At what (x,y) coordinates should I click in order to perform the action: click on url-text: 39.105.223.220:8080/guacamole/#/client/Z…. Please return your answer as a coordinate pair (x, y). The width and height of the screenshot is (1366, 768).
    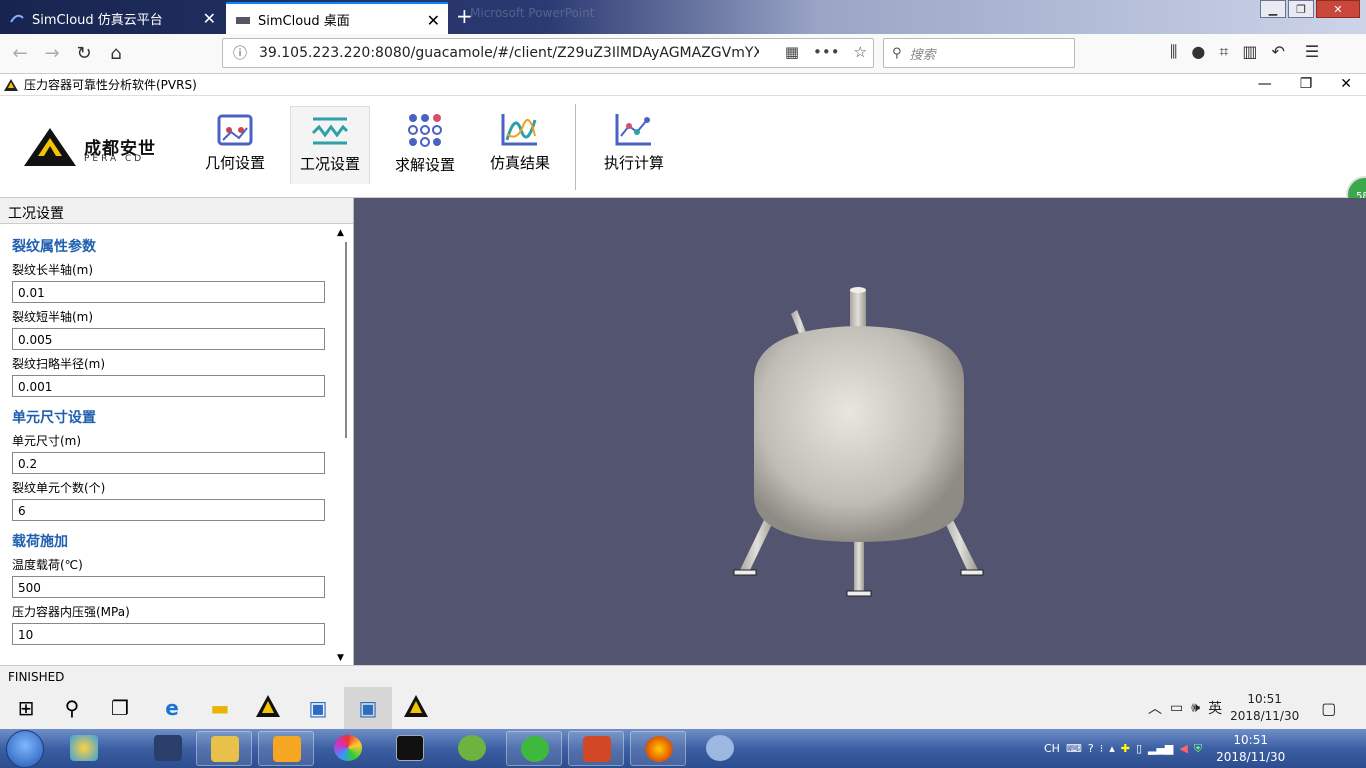
    Looking at the image, I should click on (509, 53).